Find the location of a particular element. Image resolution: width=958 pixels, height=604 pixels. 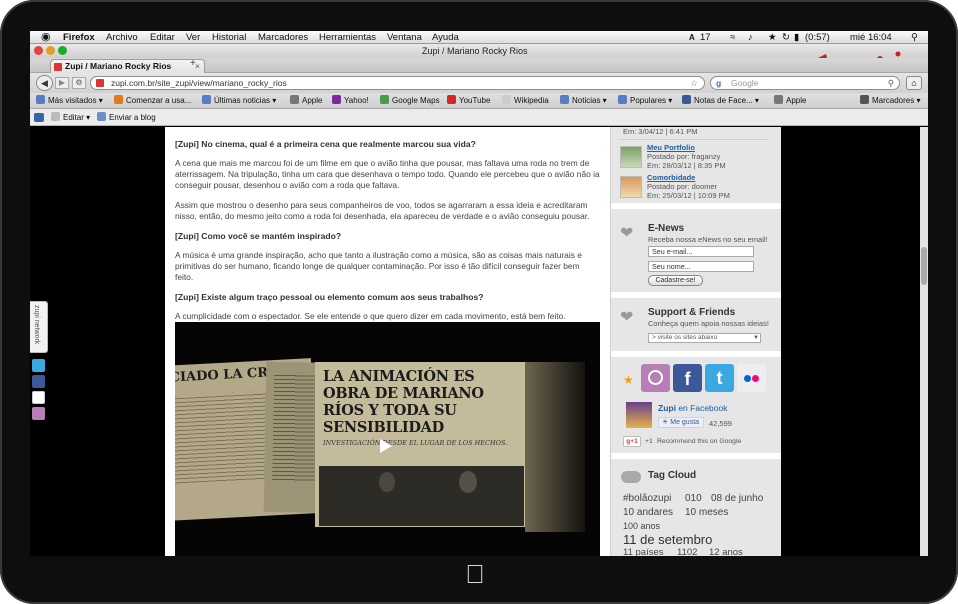

close-window-button is located at coordinates (38, 50).